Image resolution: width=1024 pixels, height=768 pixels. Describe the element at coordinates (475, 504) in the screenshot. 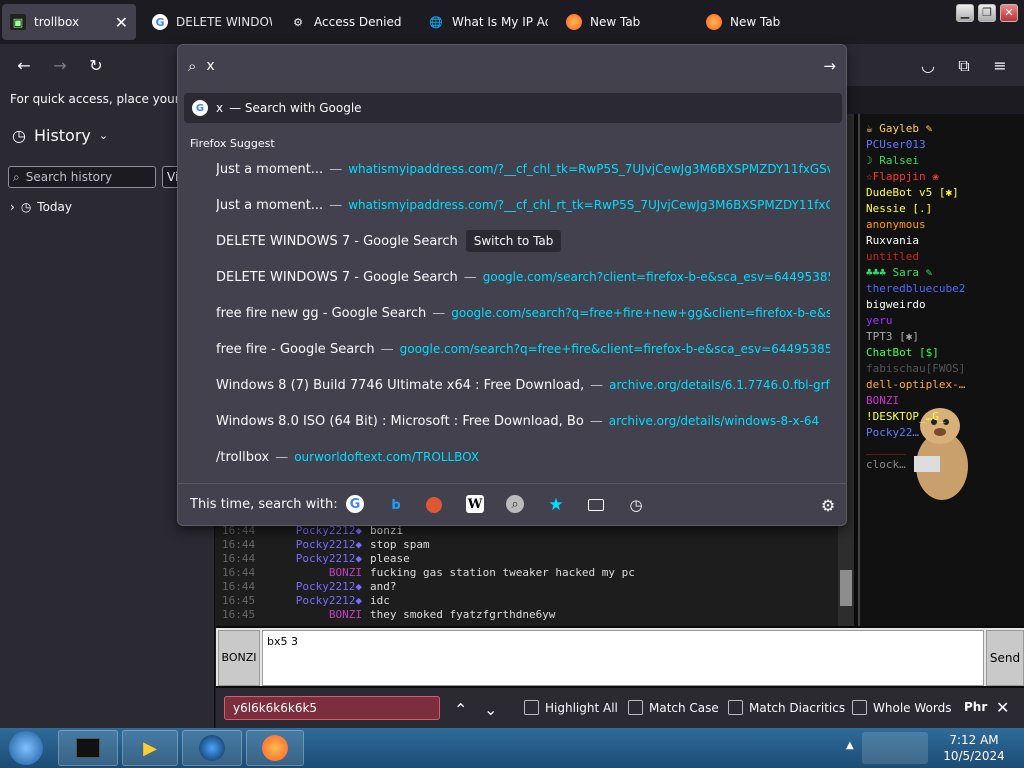

I see `wikipedia-icon: W` at that location.